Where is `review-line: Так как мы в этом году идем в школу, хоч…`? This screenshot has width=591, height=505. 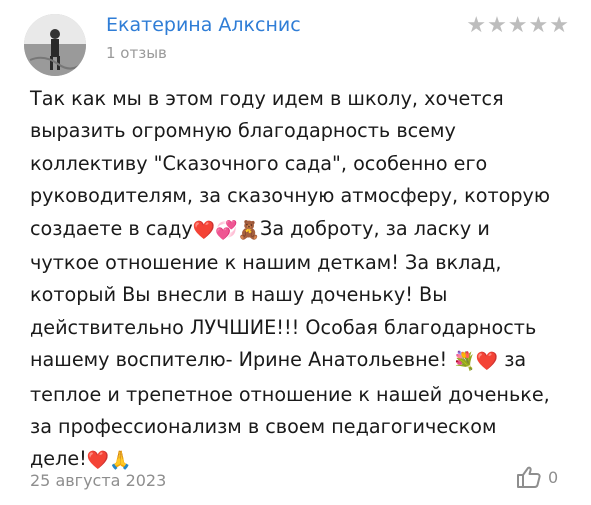 review-line: Так как мы в этом году идем в школу, хоч… is located at coordinates (267, 98).